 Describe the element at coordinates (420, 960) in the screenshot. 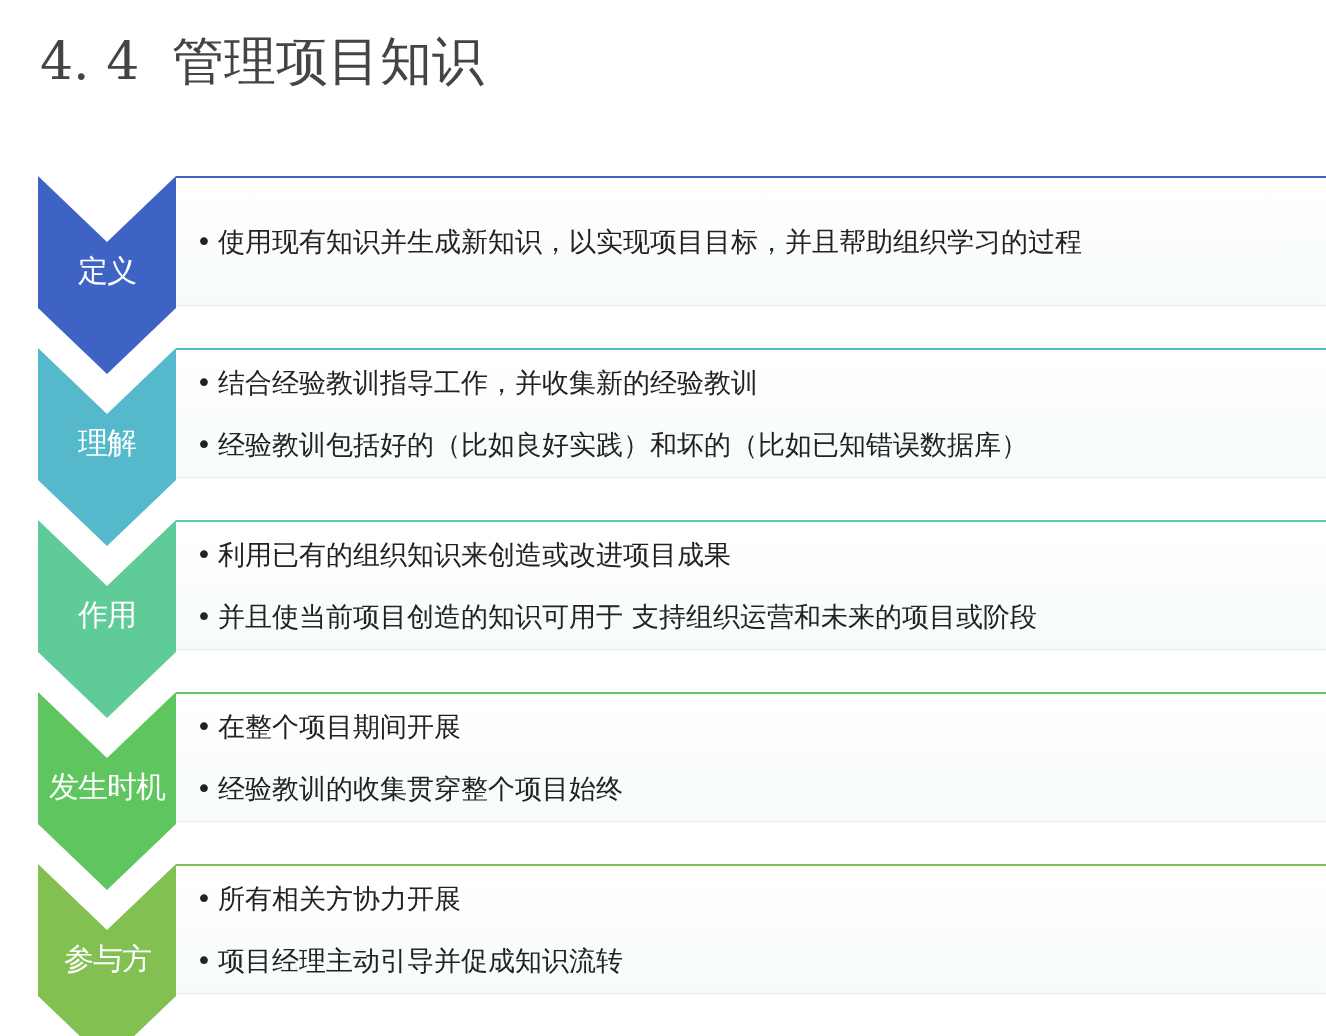

I see `bullet-text: 项目经理主动引导并促成知识流转` at that location.